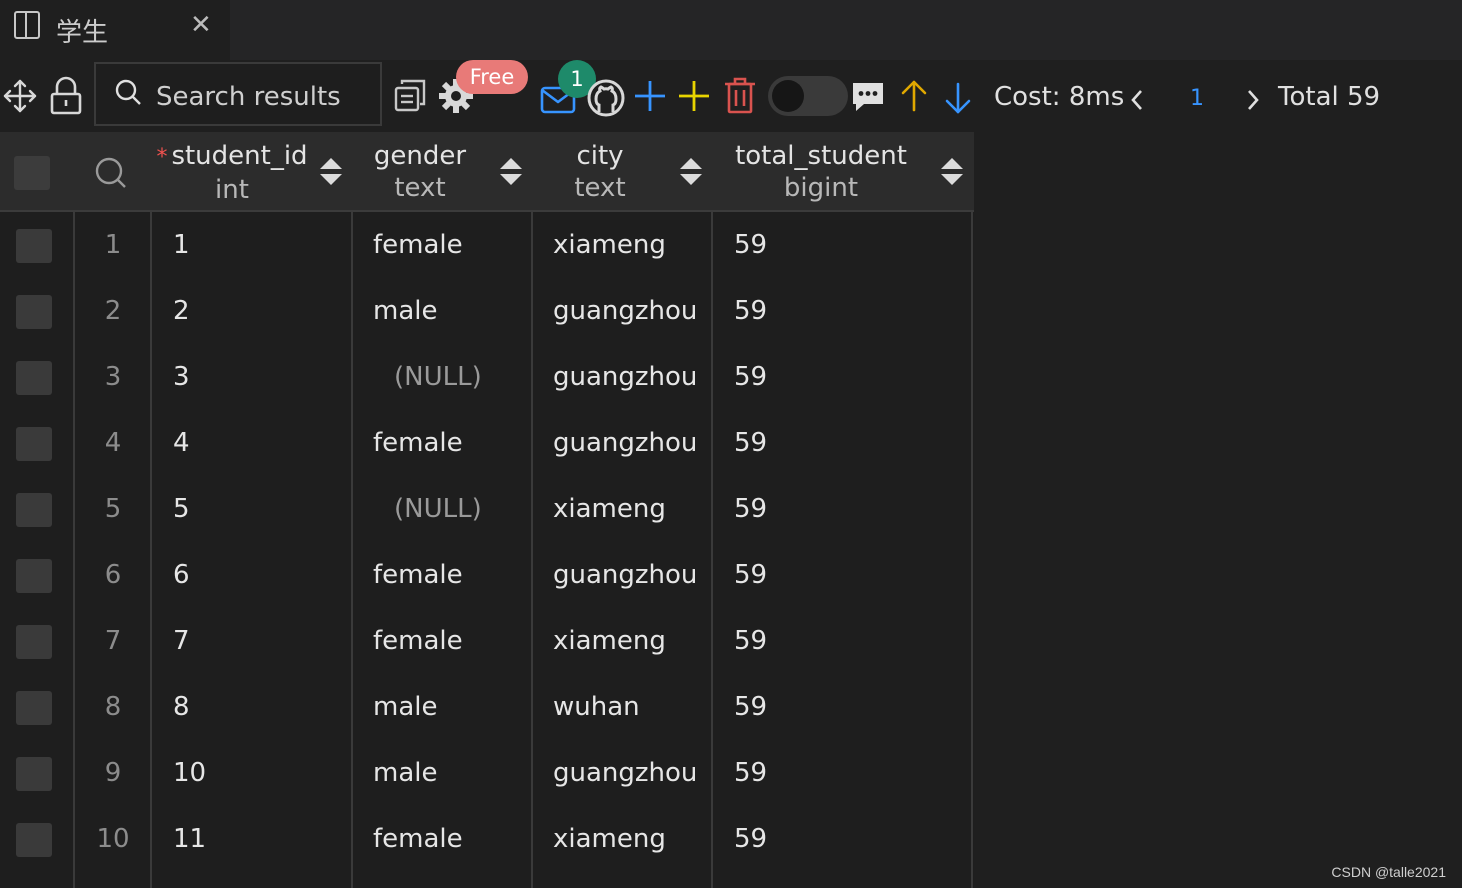 This screenshot has width=1462, height=888. Describe the element at coordinates (600, 171) in the screenshot. I see `column-header-city: city text` at that location.